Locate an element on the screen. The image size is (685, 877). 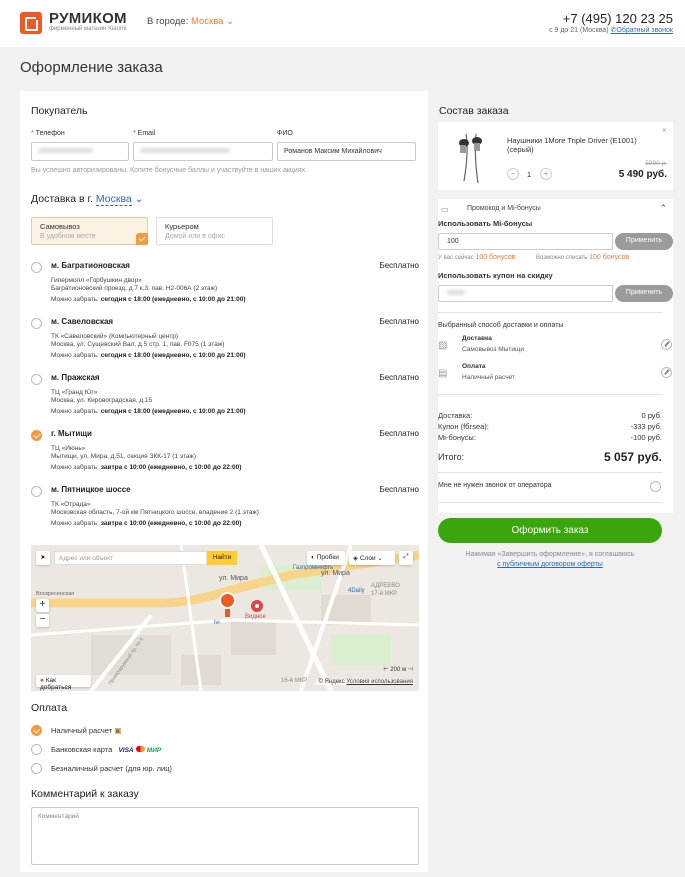
total-value: 5 057 руб. is located at coordinates (633, 457).